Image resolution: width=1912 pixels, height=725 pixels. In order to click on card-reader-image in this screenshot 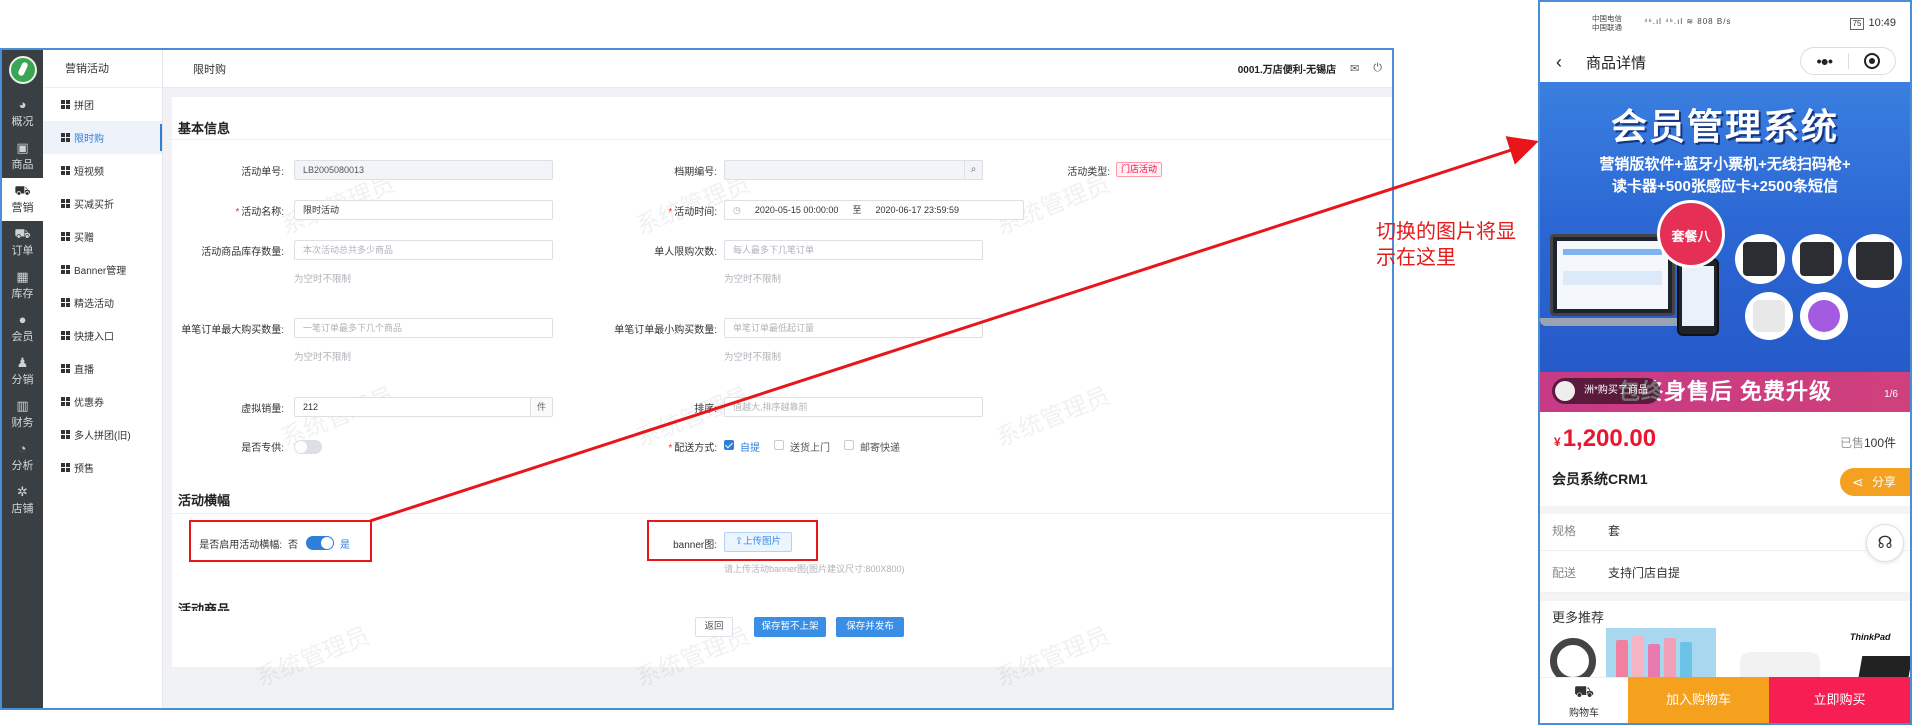, I will do `click(1875, 261)`.